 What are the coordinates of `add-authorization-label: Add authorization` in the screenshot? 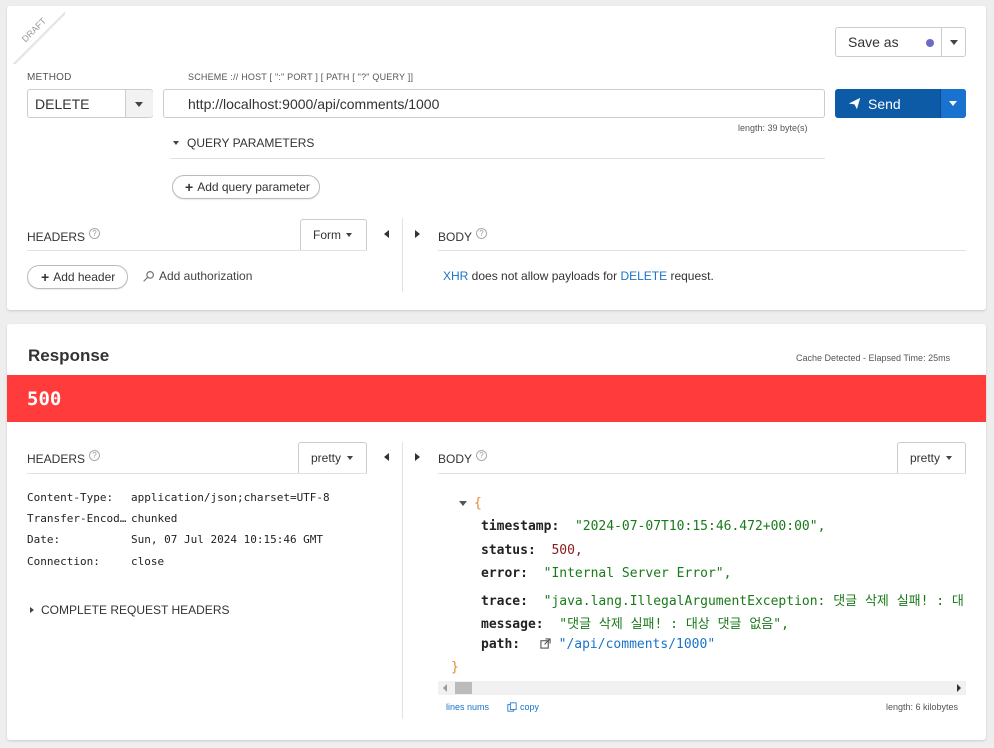 It's located at (206, 276).